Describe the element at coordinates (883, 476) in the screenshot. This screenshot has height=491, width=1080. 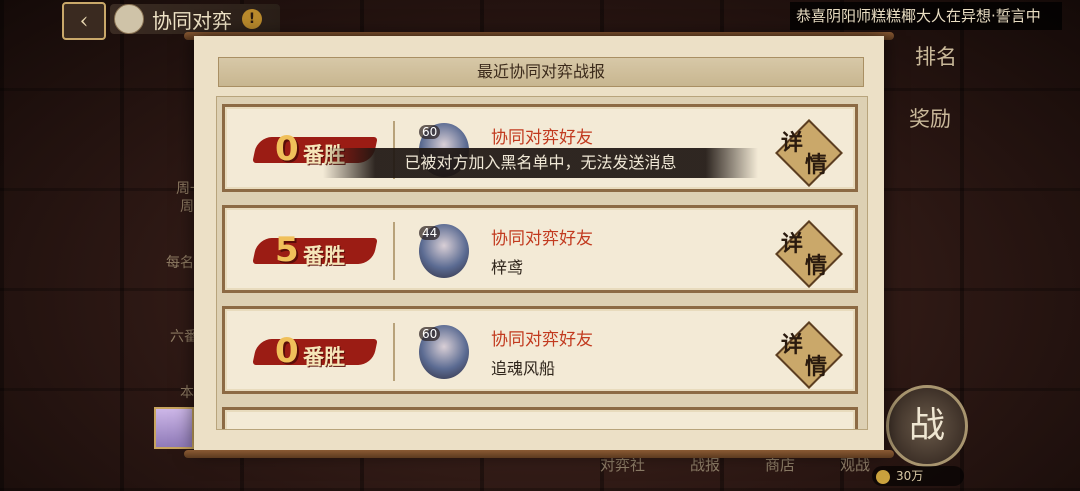
I see `coin-icon` at that location.